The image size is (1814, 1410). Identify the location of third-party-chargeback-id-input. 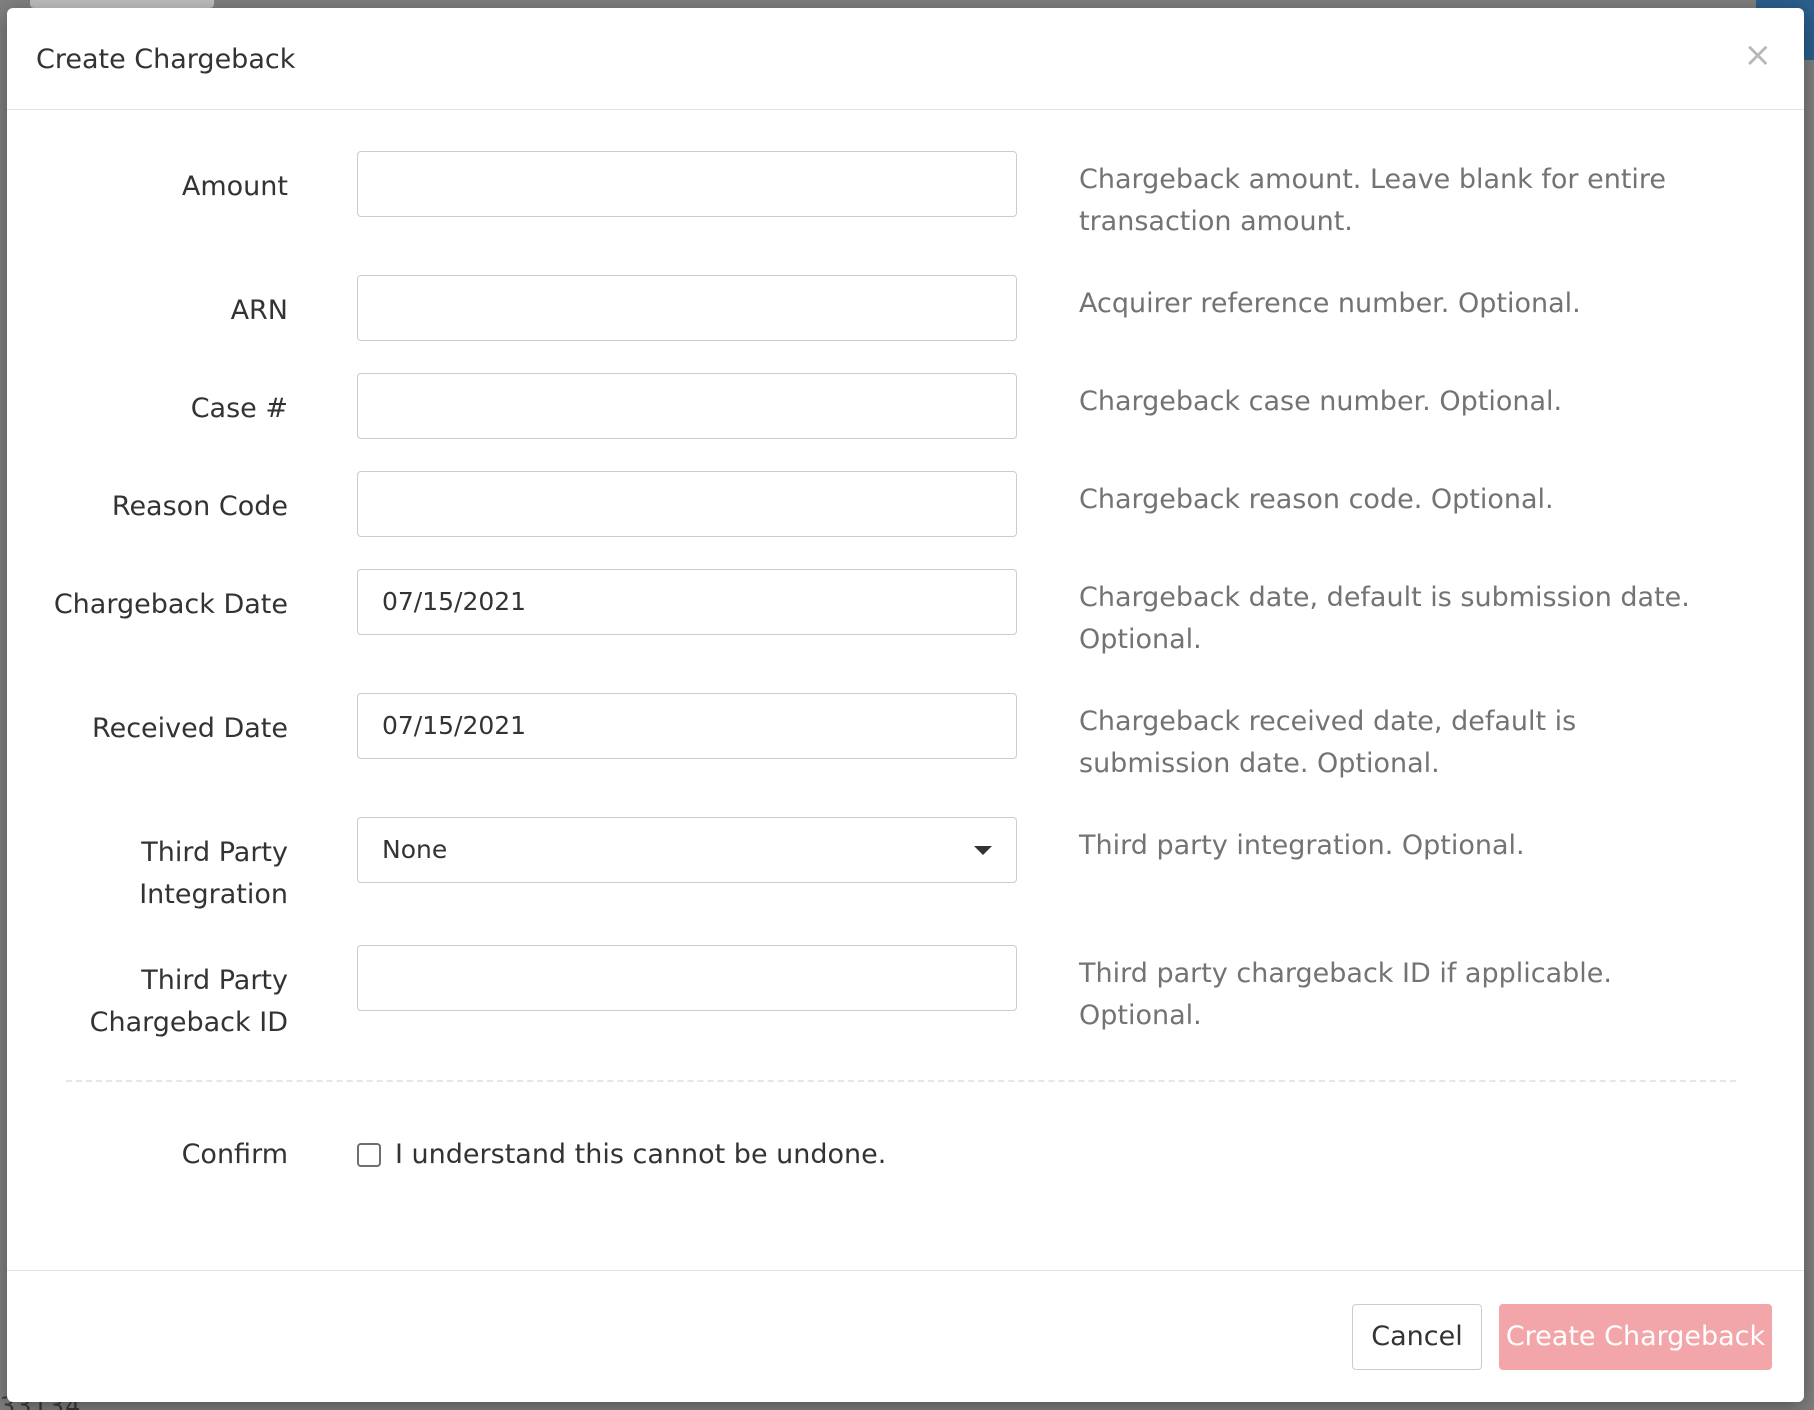
(687, 978).